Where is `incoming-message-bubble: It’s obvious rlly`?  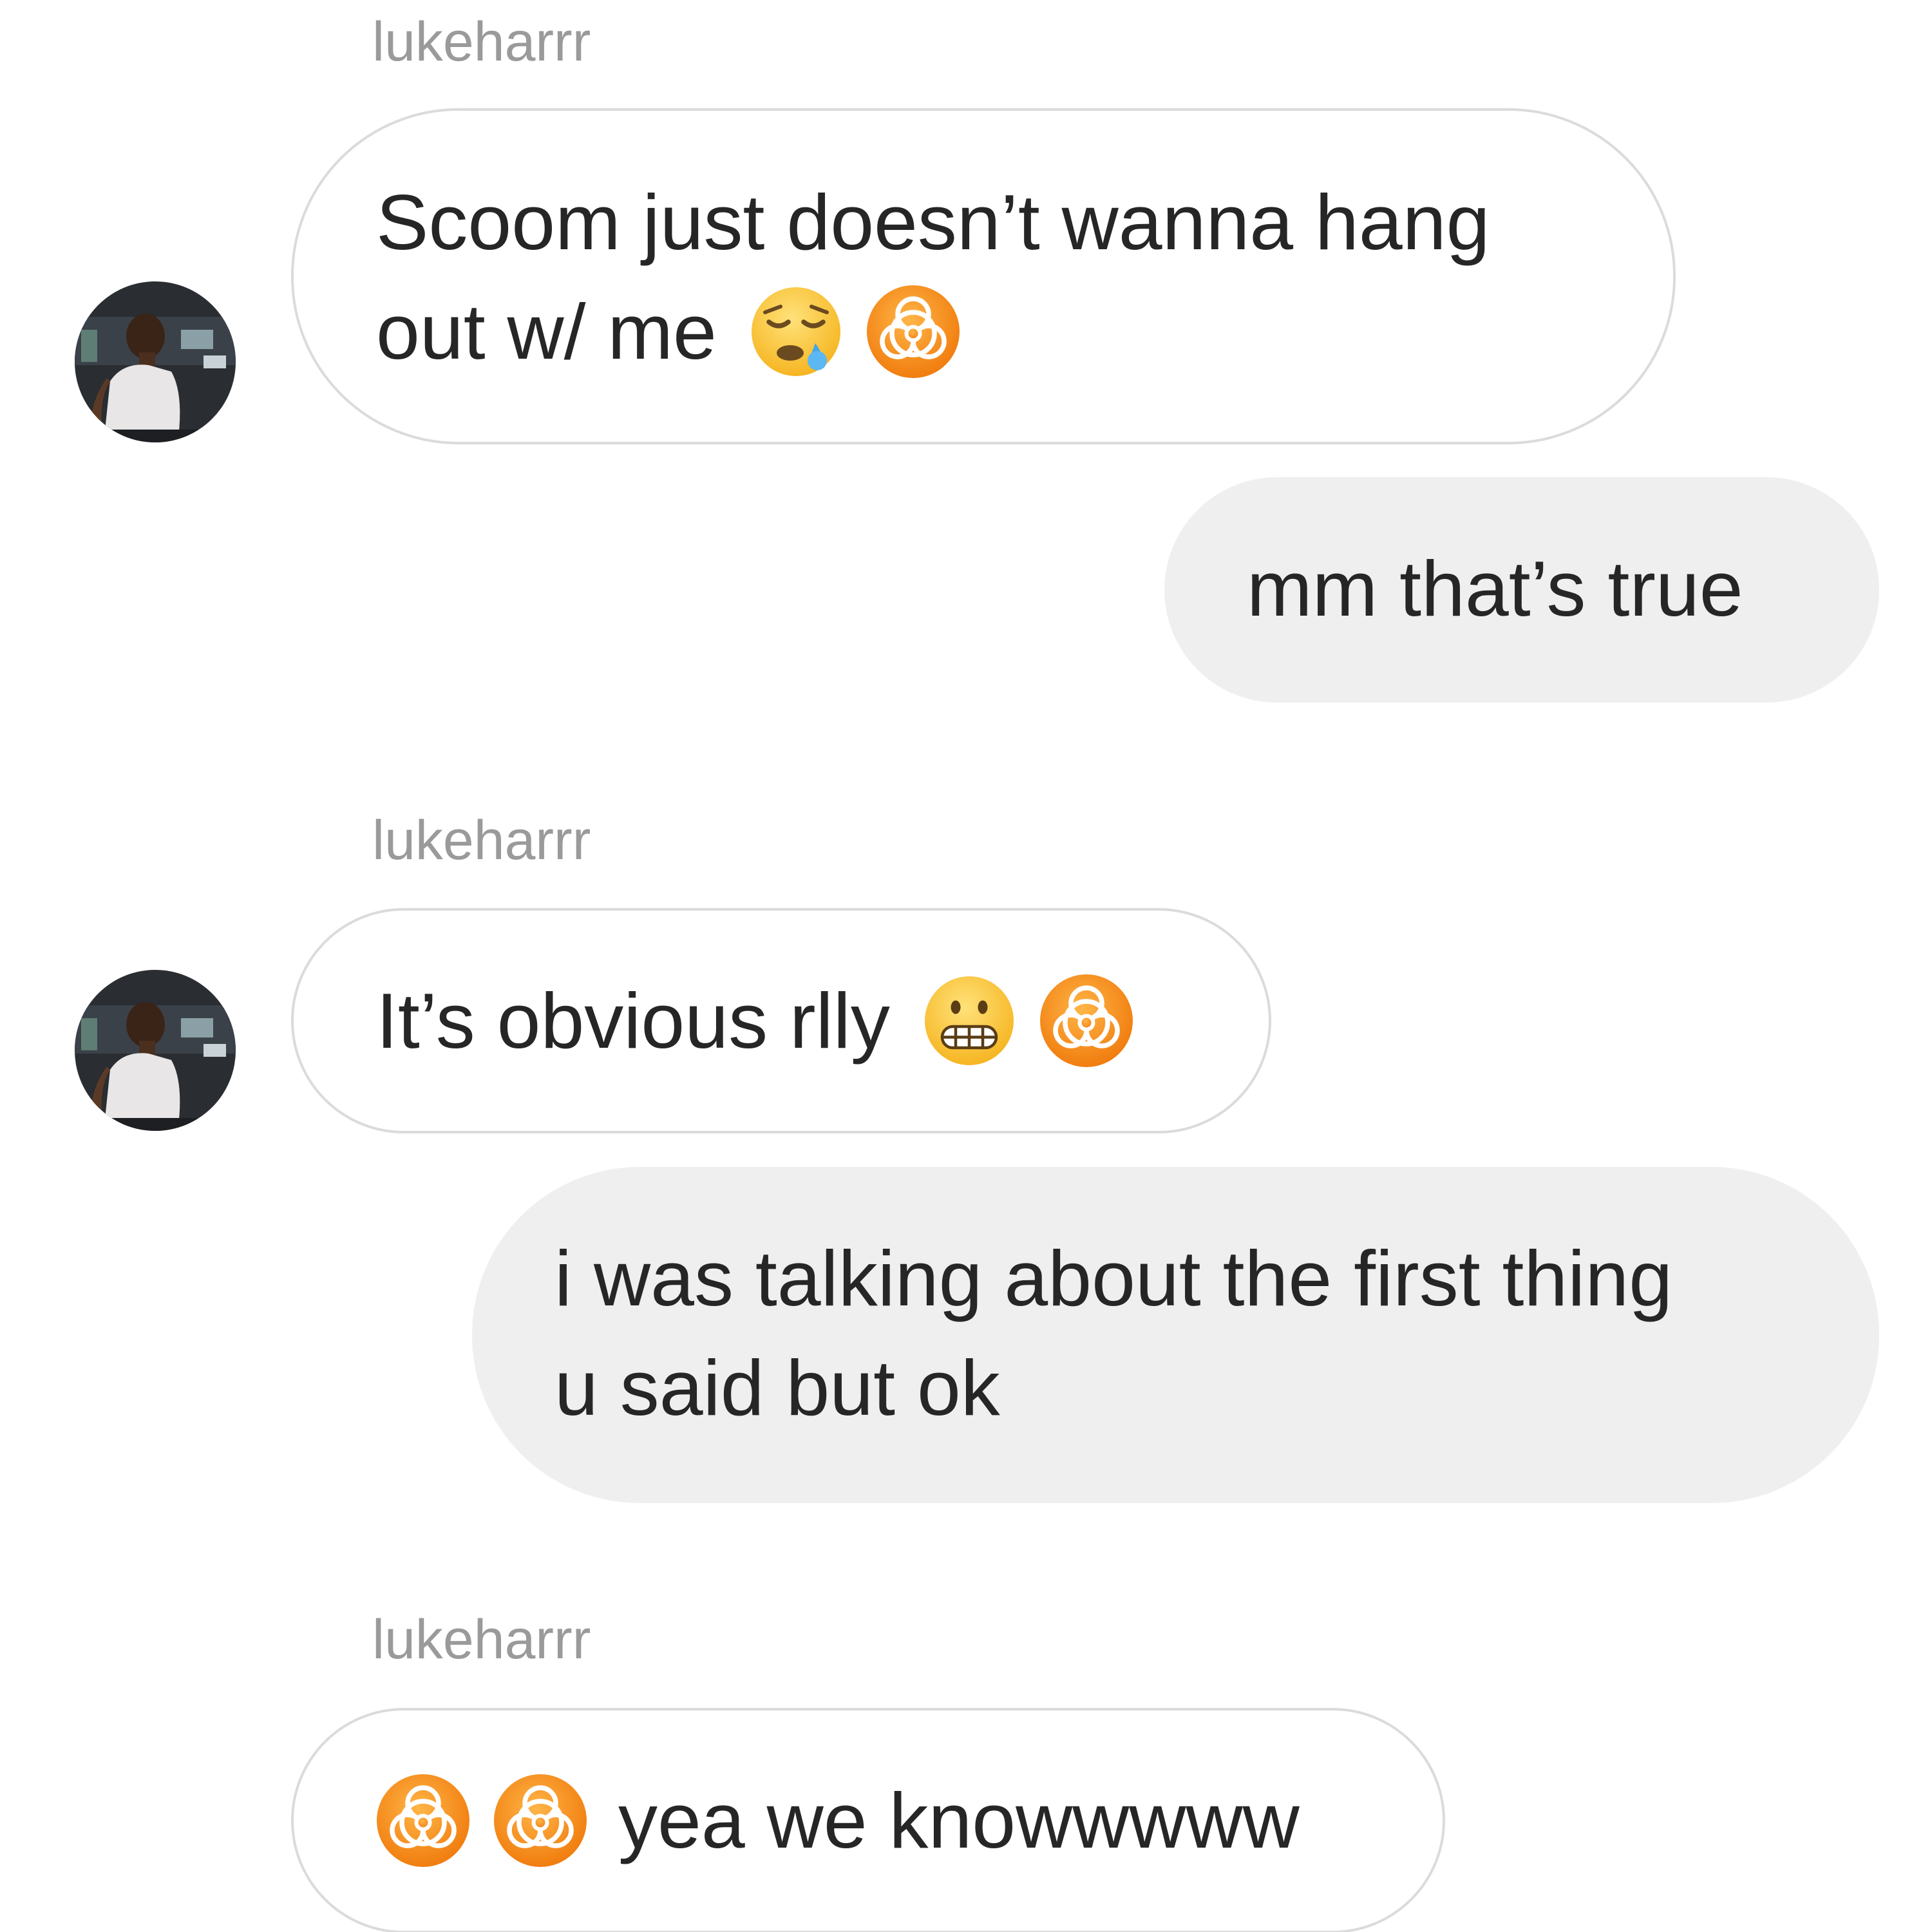 incoming-message-bubble: It’s obvious rlly is located at coordinates (781, 1020).